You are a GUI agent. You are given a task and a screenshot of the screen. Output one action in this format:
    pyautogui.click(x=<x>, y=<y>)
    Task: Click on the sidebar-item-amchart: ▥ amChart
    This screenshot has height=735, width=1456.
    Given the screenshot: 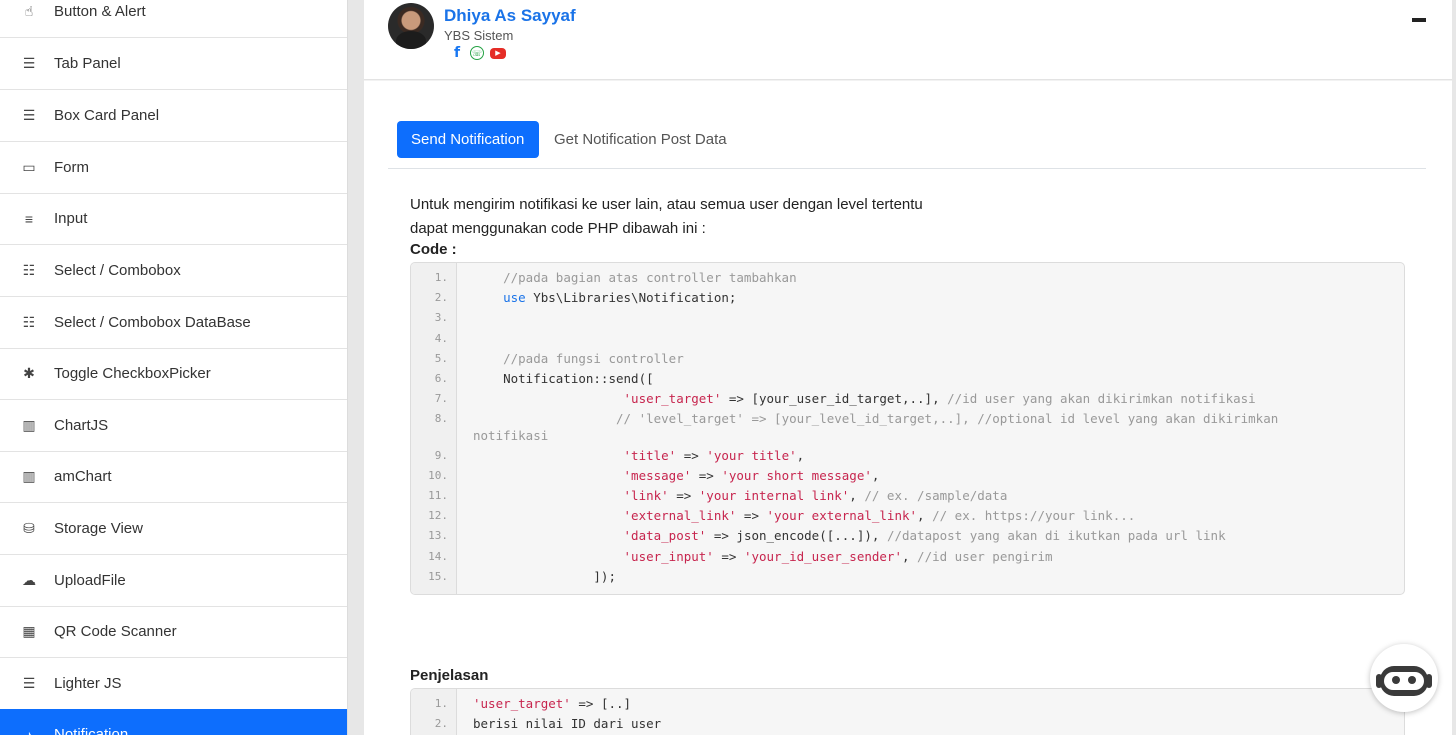 What is the action you would take?
    pyautogui.click(x=173, y=477)
    